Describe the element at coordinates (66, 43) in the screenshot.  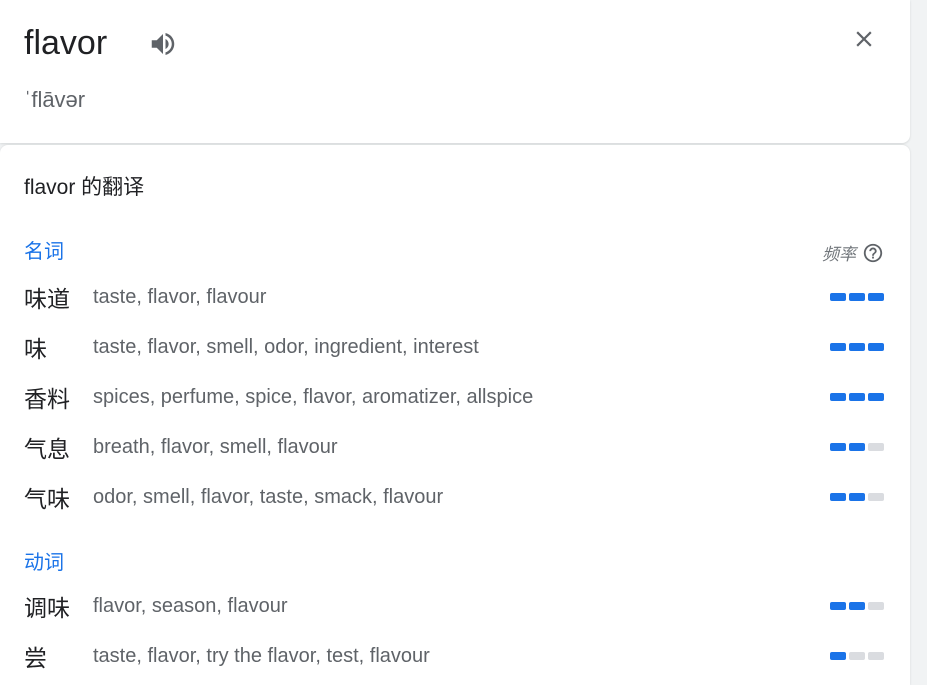
I see `headword: flavor` at that location.